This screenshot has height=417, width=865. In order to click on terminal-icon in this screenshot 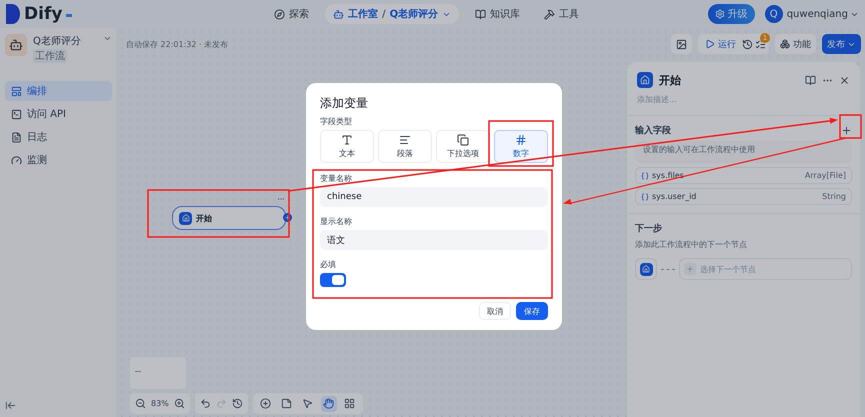, I will do `click(16, 114)`.